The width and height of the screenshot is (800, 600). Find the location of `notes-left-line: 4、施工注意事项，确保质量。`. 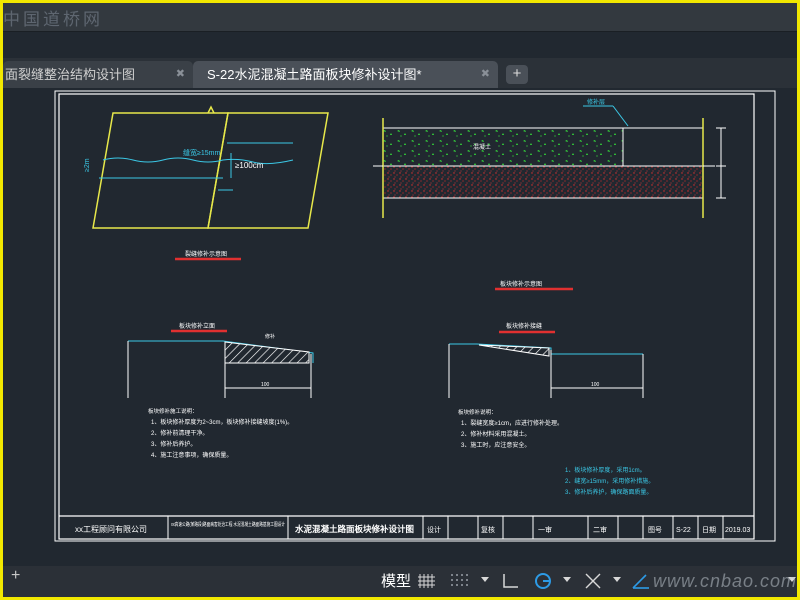

notes-left-line: 4、施工注意事项，确保质量。 is located at coordinates (191, 455).